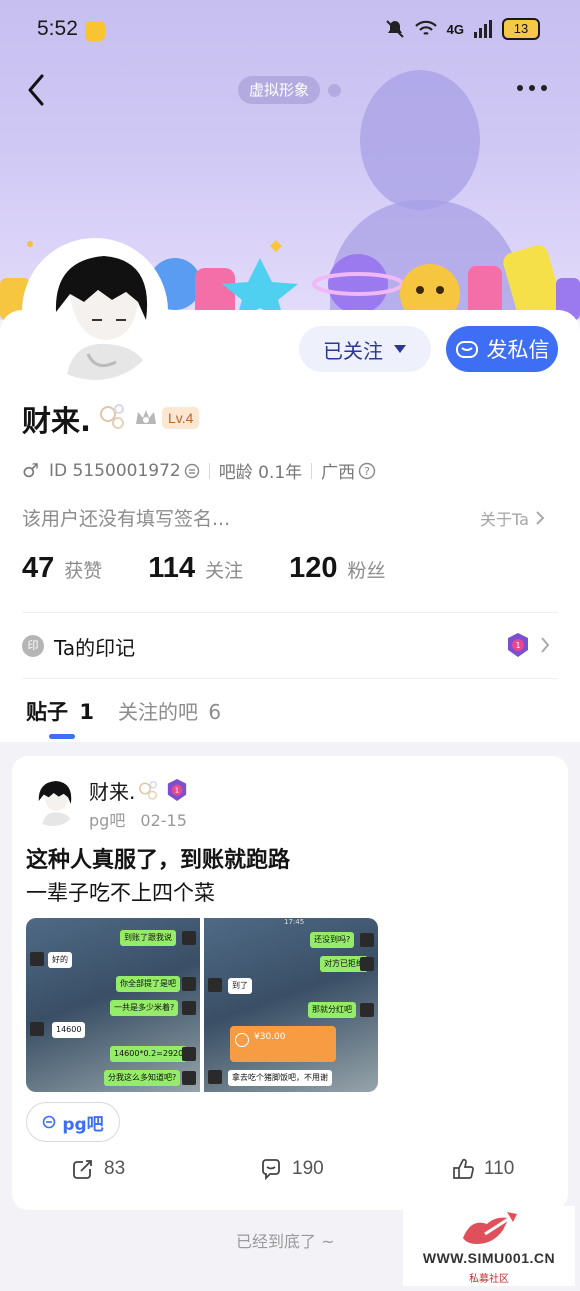  What do you see at coordinates (138, 819) in the screenshot?
I see `post-source-line: pg吧 02-15` at bounding box center [138, 819].